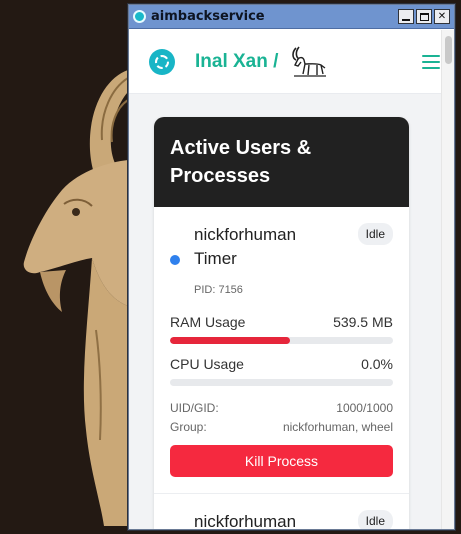  I want to click on ram-bar-fill, so click(230, 340).